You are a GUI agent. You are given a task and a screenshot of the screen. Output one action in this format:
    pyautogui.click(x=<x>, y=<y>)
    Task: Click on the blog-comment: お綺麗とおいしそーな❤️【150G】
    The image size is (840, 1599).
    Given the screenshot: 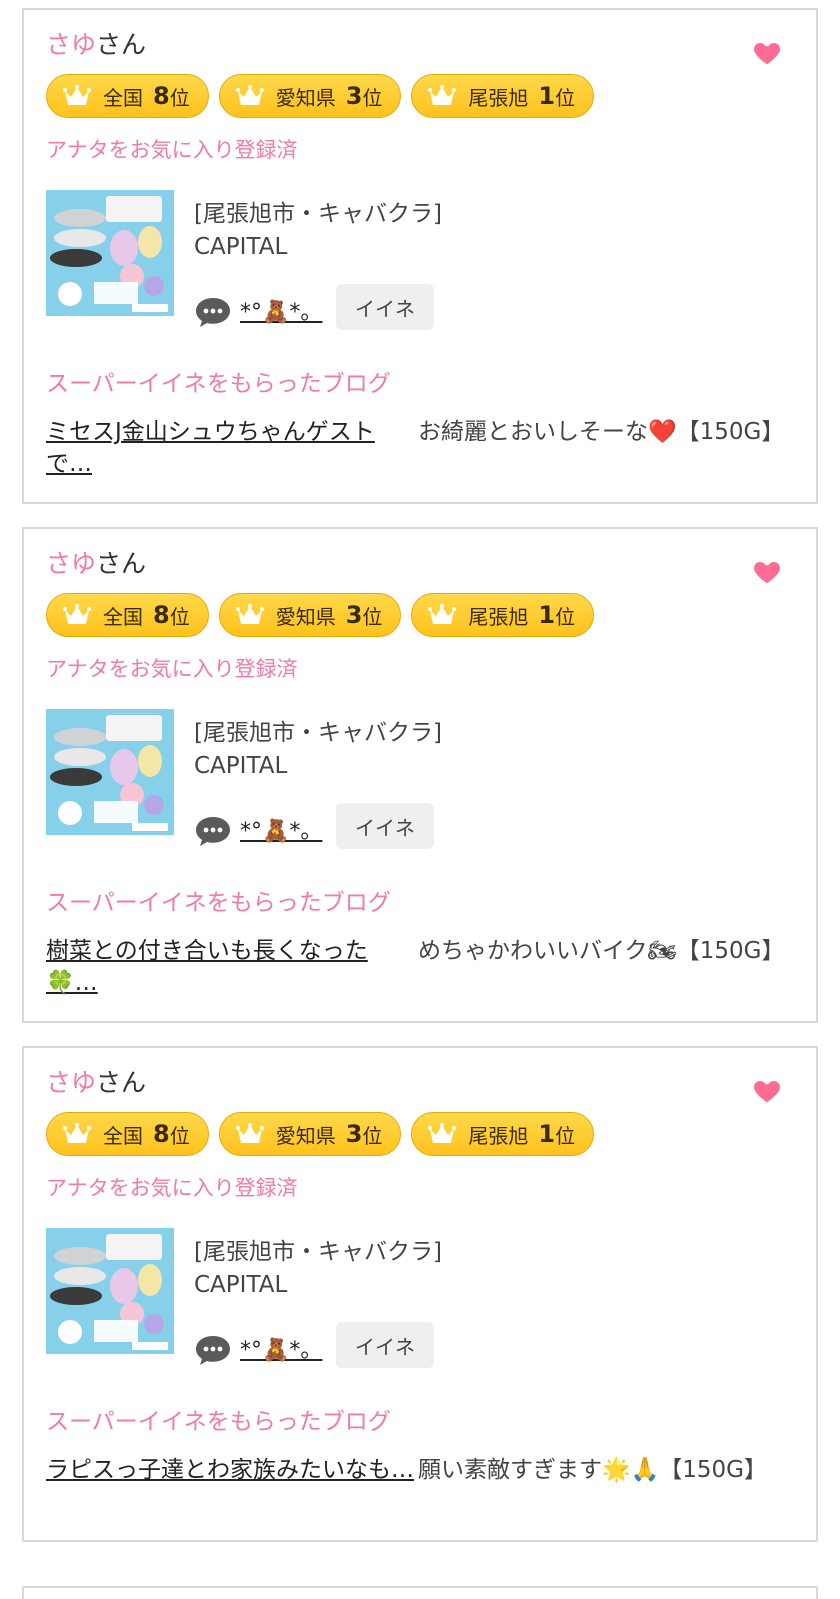 What is the action you would take?
    pyautogui.click(x=601, y=432)
    